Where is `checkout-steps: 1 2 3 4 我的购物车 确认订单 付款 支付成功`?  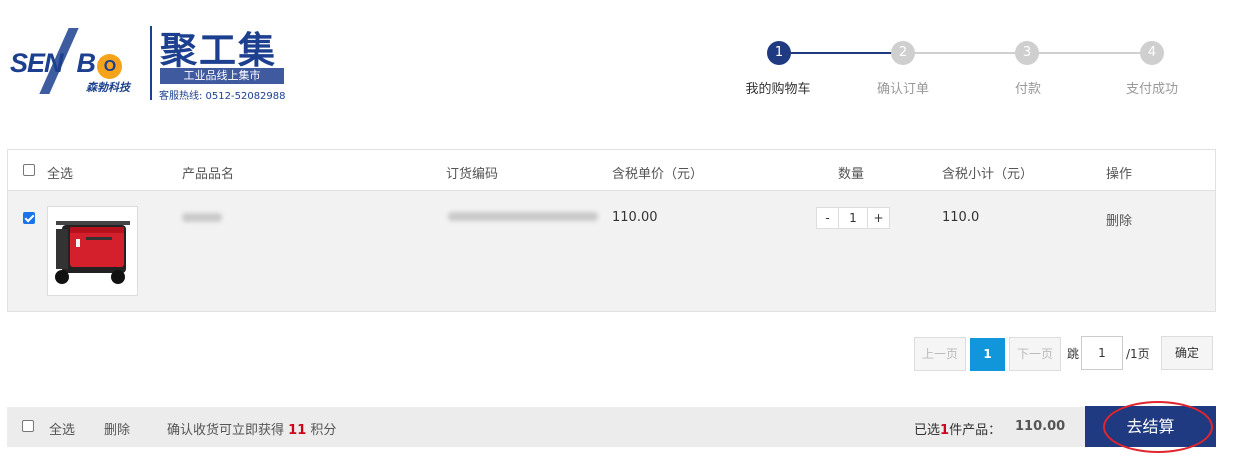 checkout-steps: 1 2 3 4 我的购物车 确认订单 付款 支付成功 is located at coordinates (970, 68).